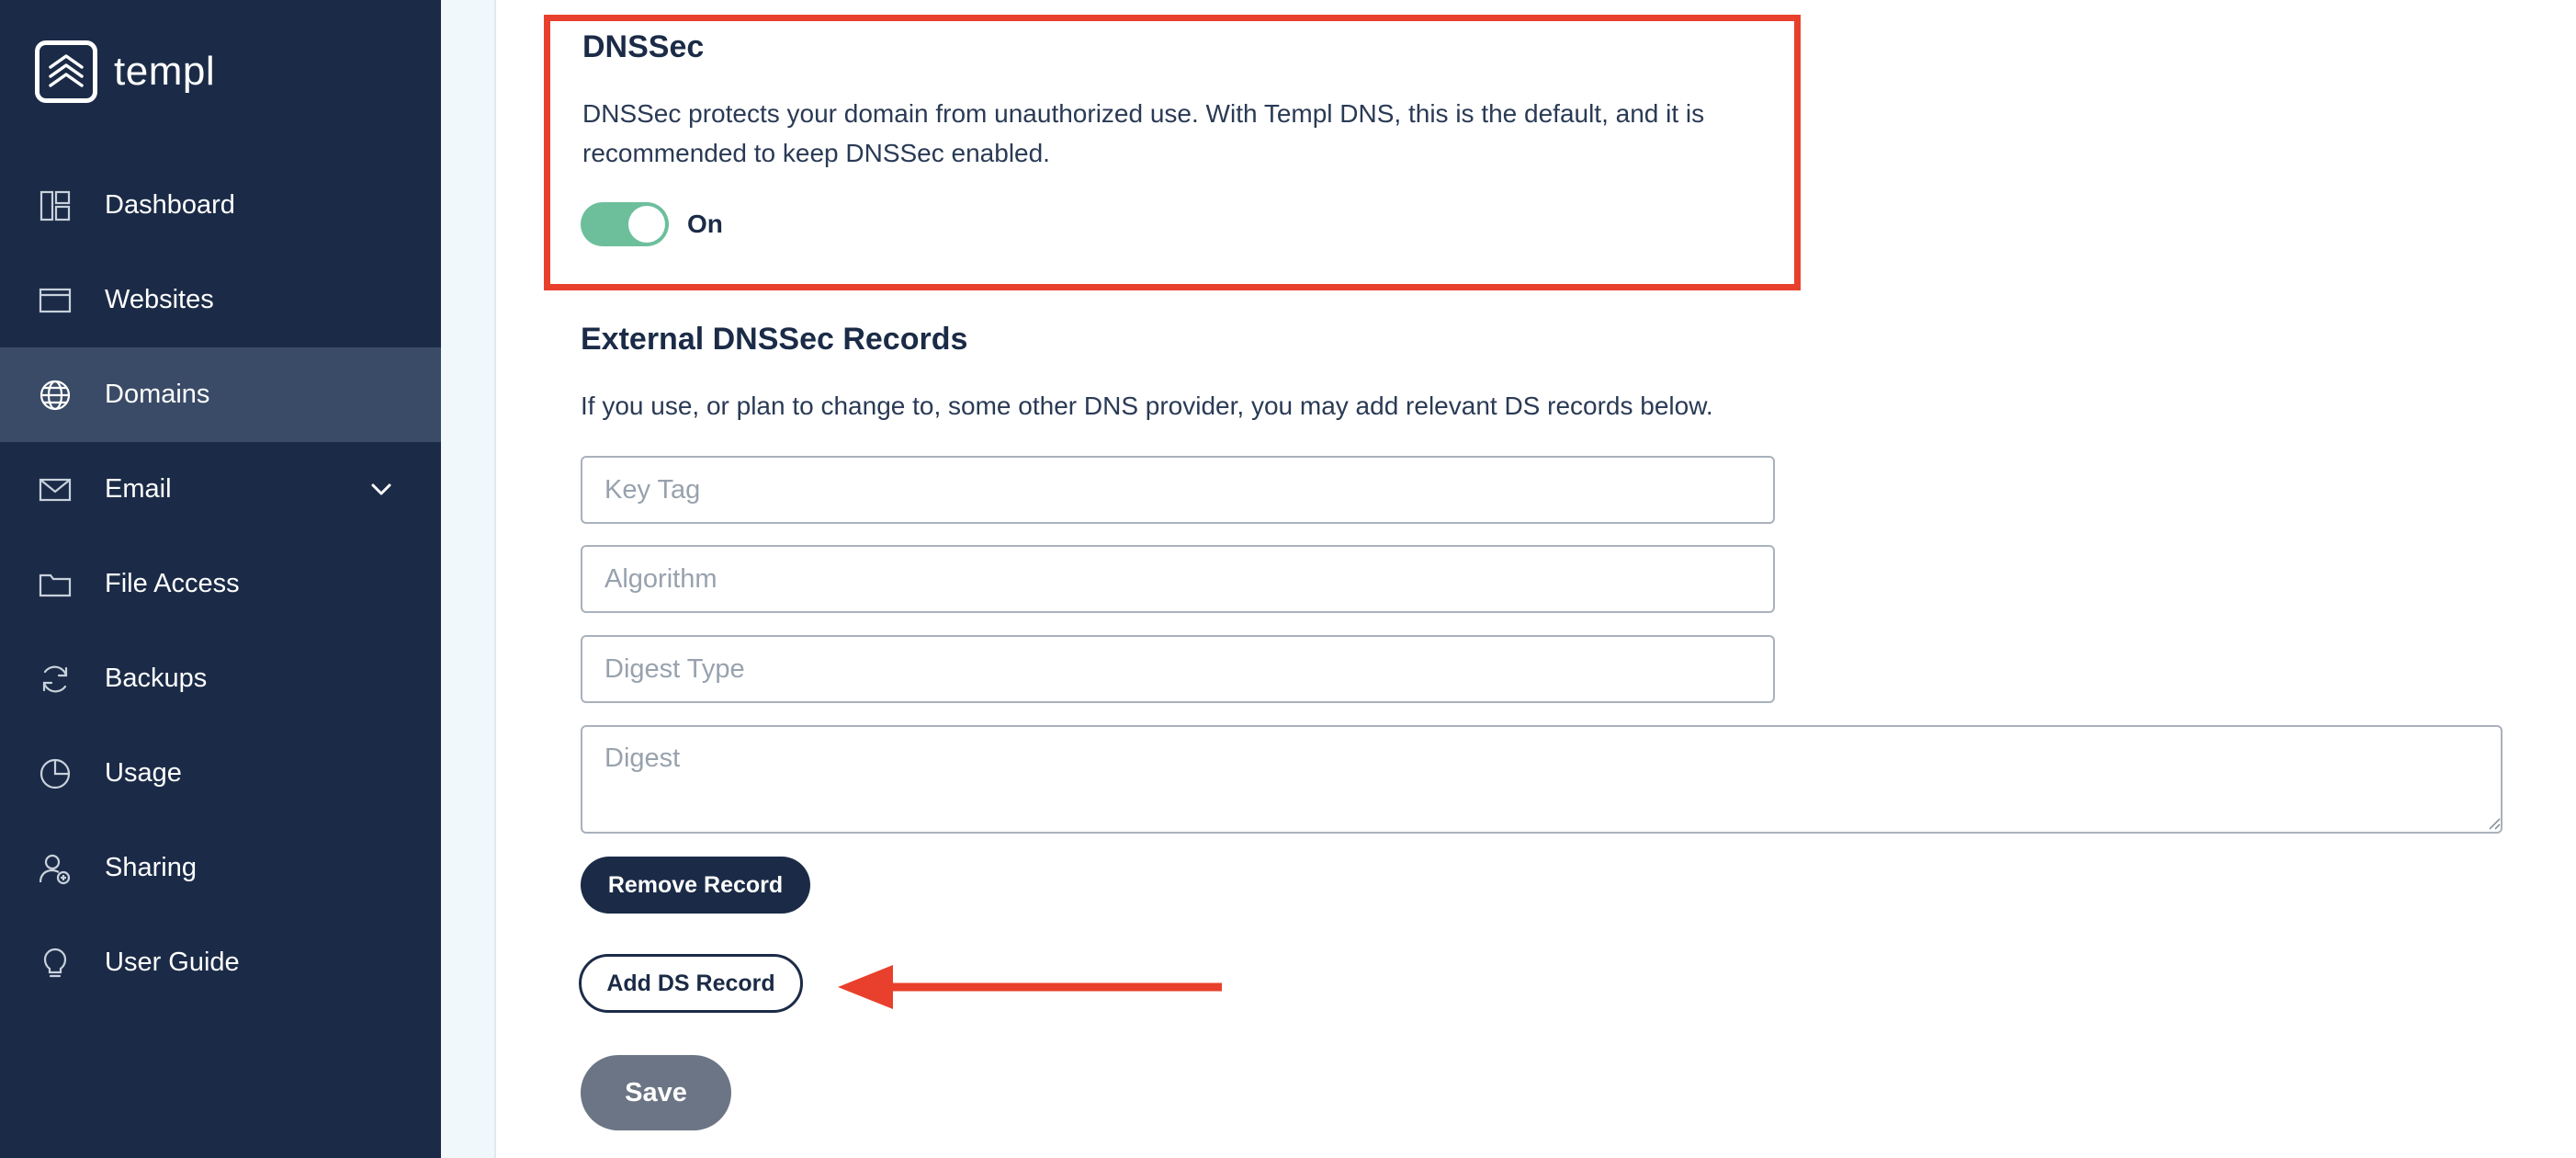  What do you see at coordinates (143, 773) in the screenshot?
I see `sidebar-item-label: Usage` at bounding box center [143, 773].